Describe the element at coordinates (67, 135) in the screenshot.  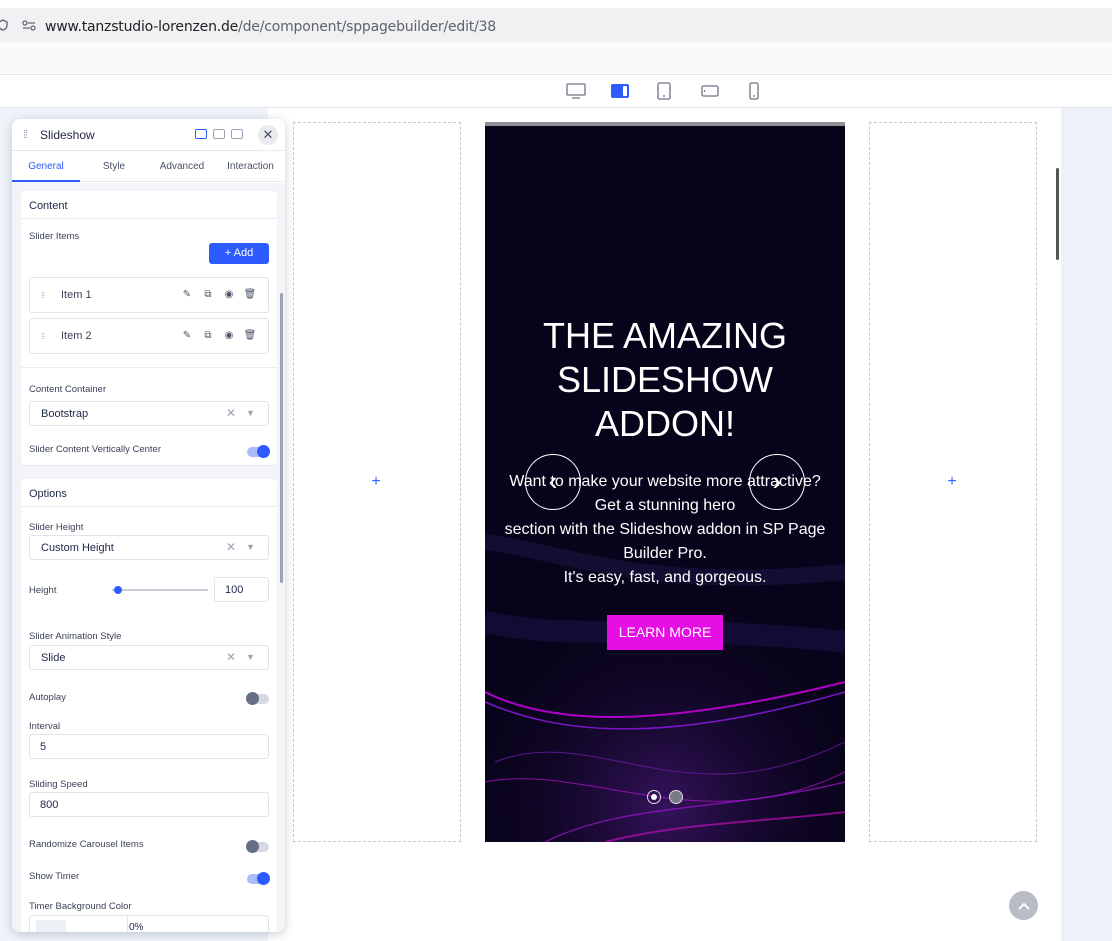
I see `panel-title: Slideshow` at that location.